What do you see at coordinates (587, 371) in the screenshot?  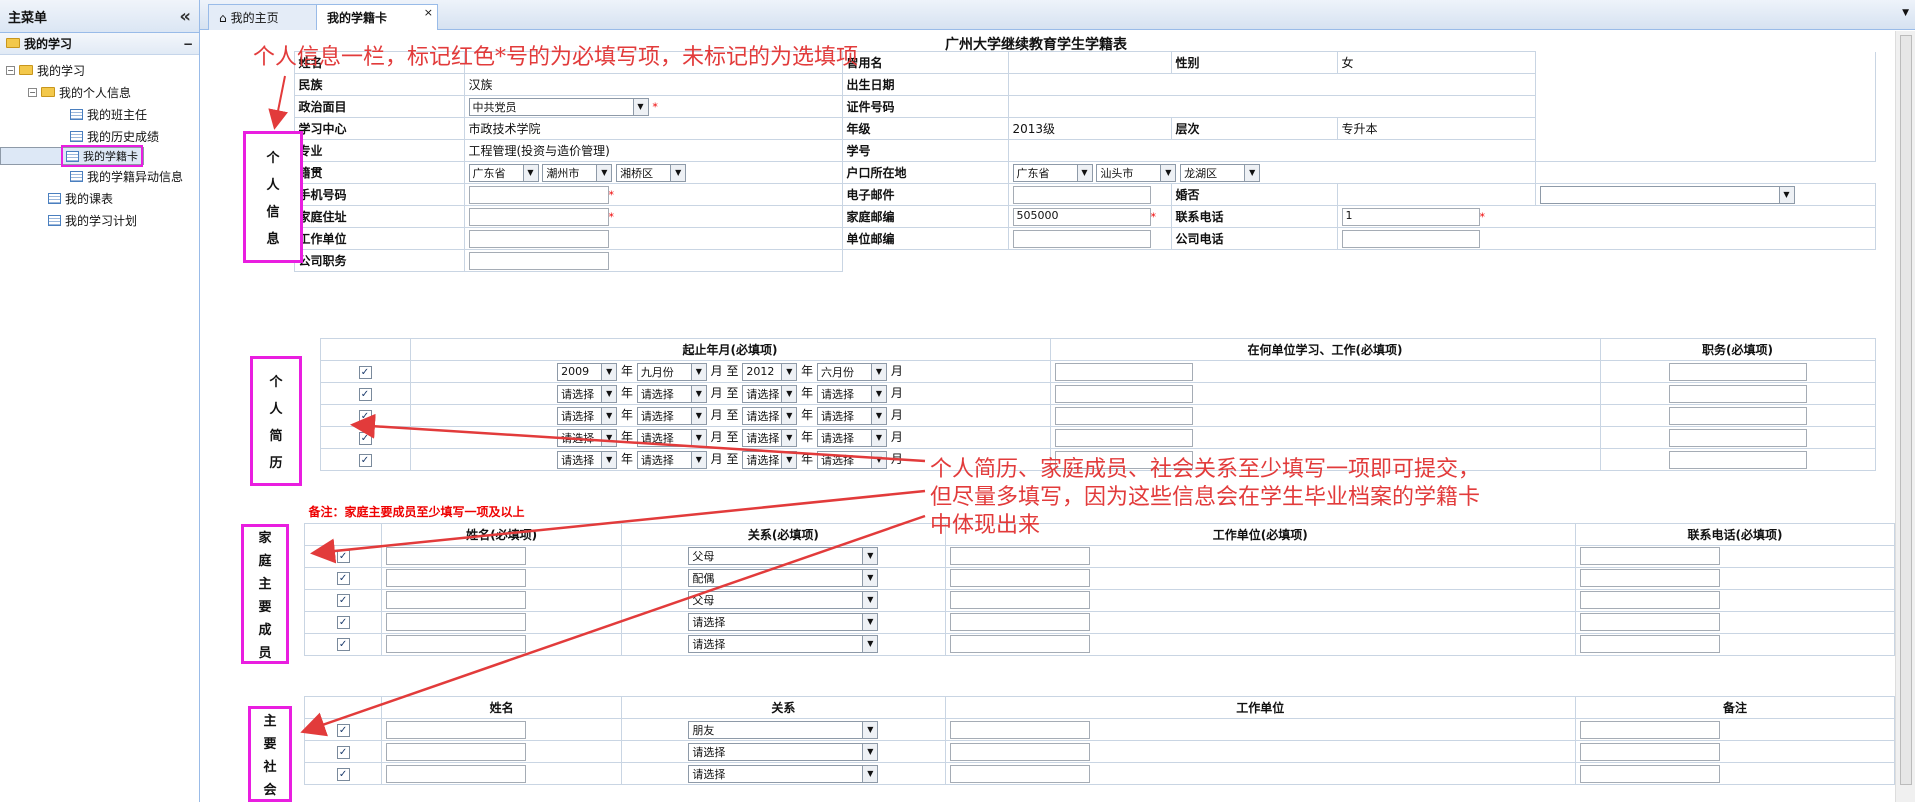 I see `start-year-select: 2009 ▼` at bounding box center [587, 371].